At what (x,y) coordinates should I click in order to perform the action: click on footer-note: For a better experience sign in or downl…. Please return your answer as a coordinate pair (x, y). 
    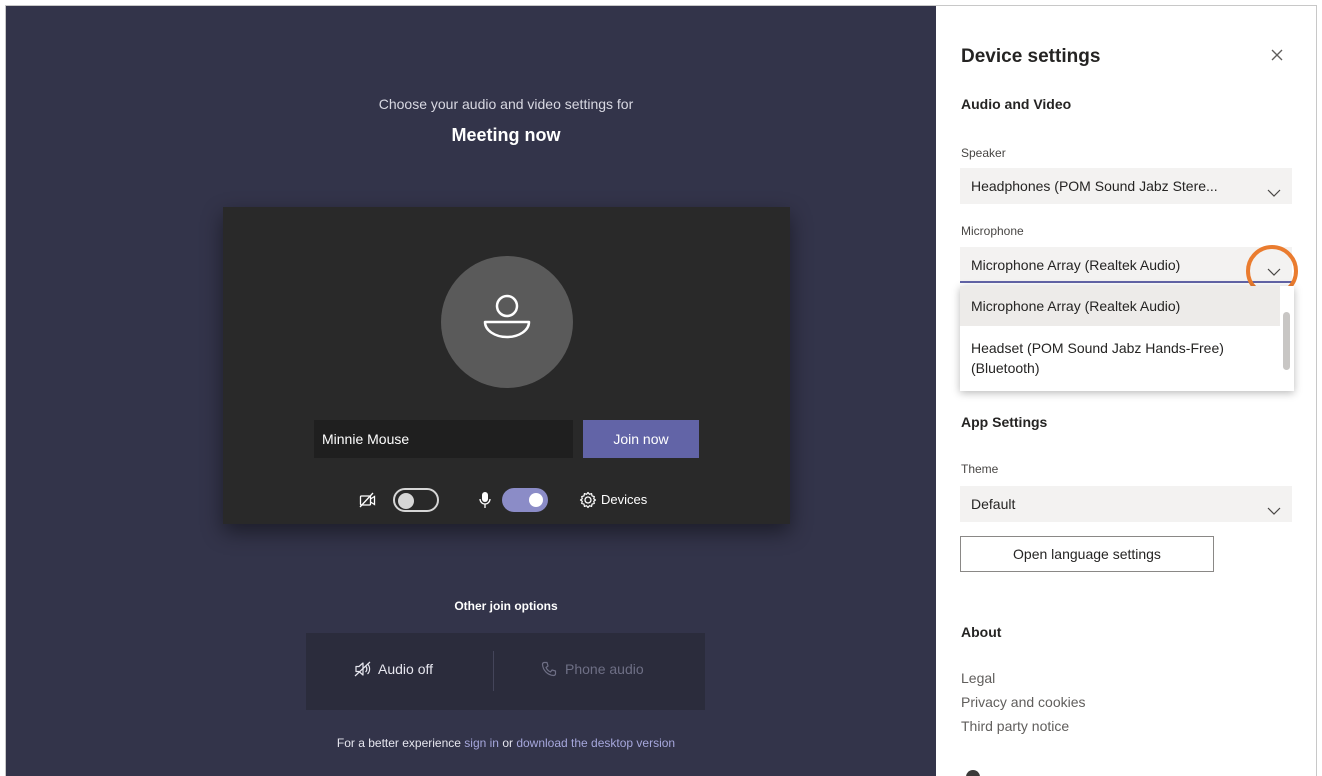
    Looking at the image, I should click on (506, 743).